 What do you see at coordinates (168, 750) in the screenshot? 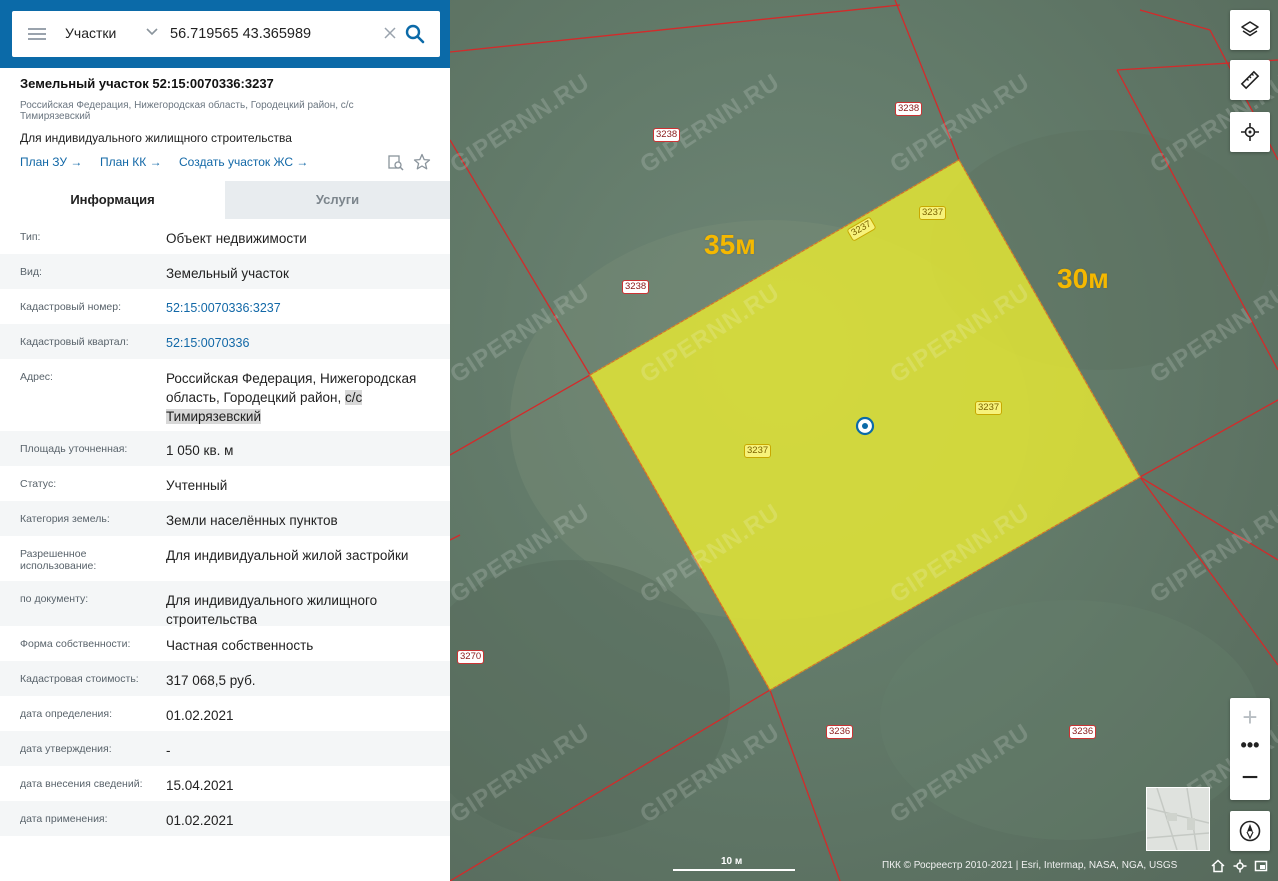
I see `property-value: -` at bounding box center [168, 750].